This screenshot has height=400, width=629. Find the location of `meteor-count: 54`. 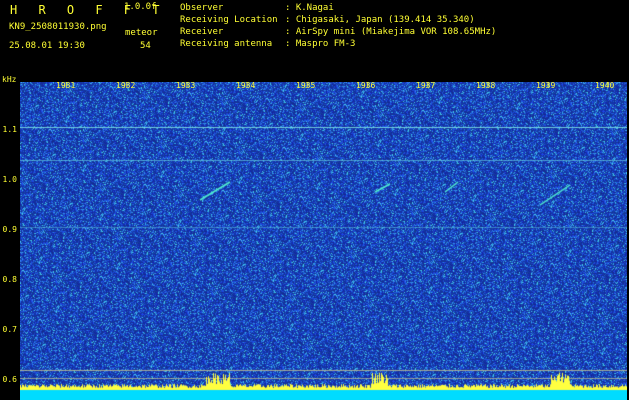

meteor-count: 54 is located at coordinates (145, 46).